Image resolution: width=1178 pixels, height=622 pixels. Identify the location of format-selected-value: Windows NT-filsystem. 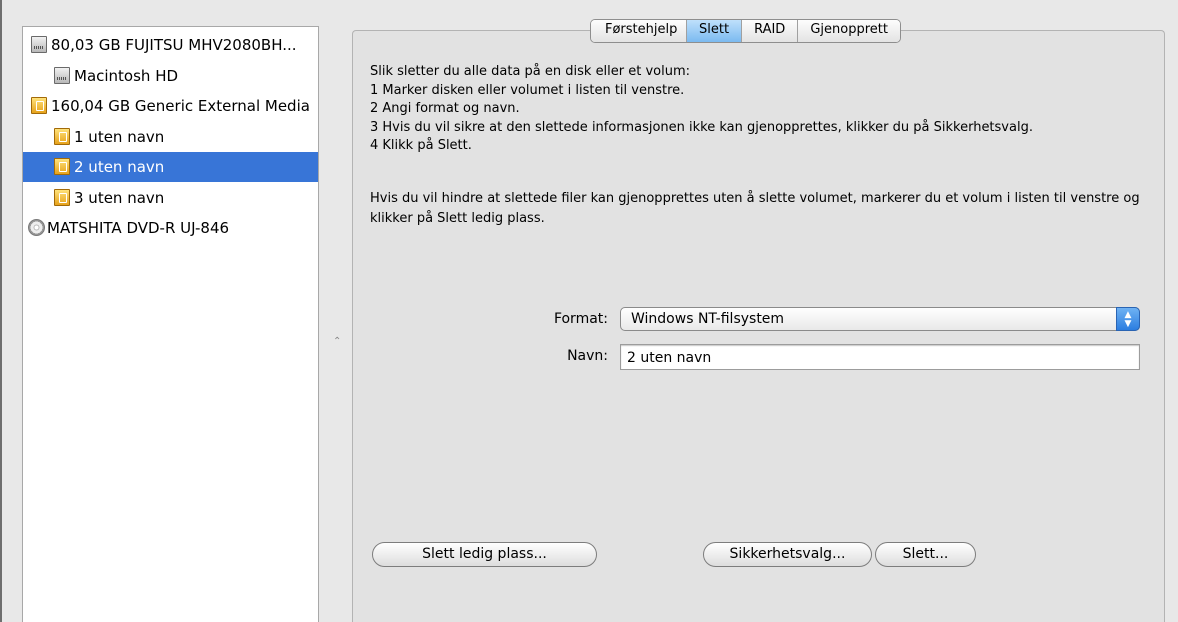
(708, 319).